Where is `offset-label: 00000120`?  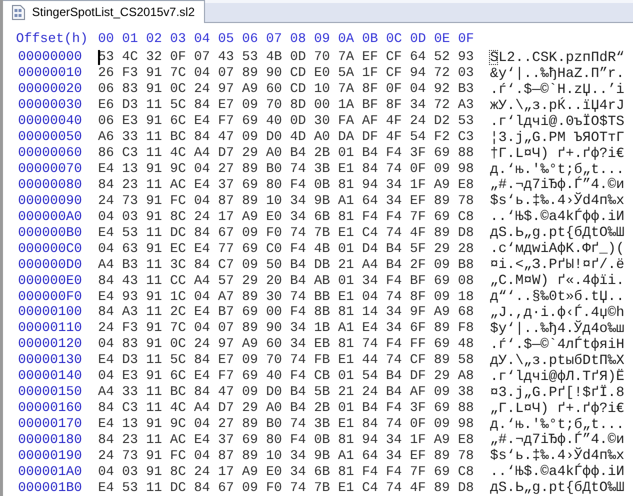 offset-label: 00000120 is located at coordinates (50, 344).